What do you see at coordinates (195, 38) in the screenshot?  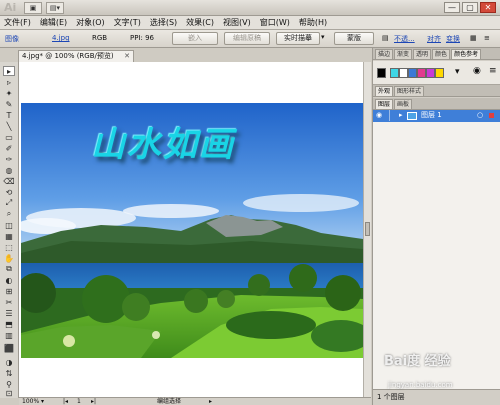 I see `embed-button: 嵌入` at bounding box center [195, 38].